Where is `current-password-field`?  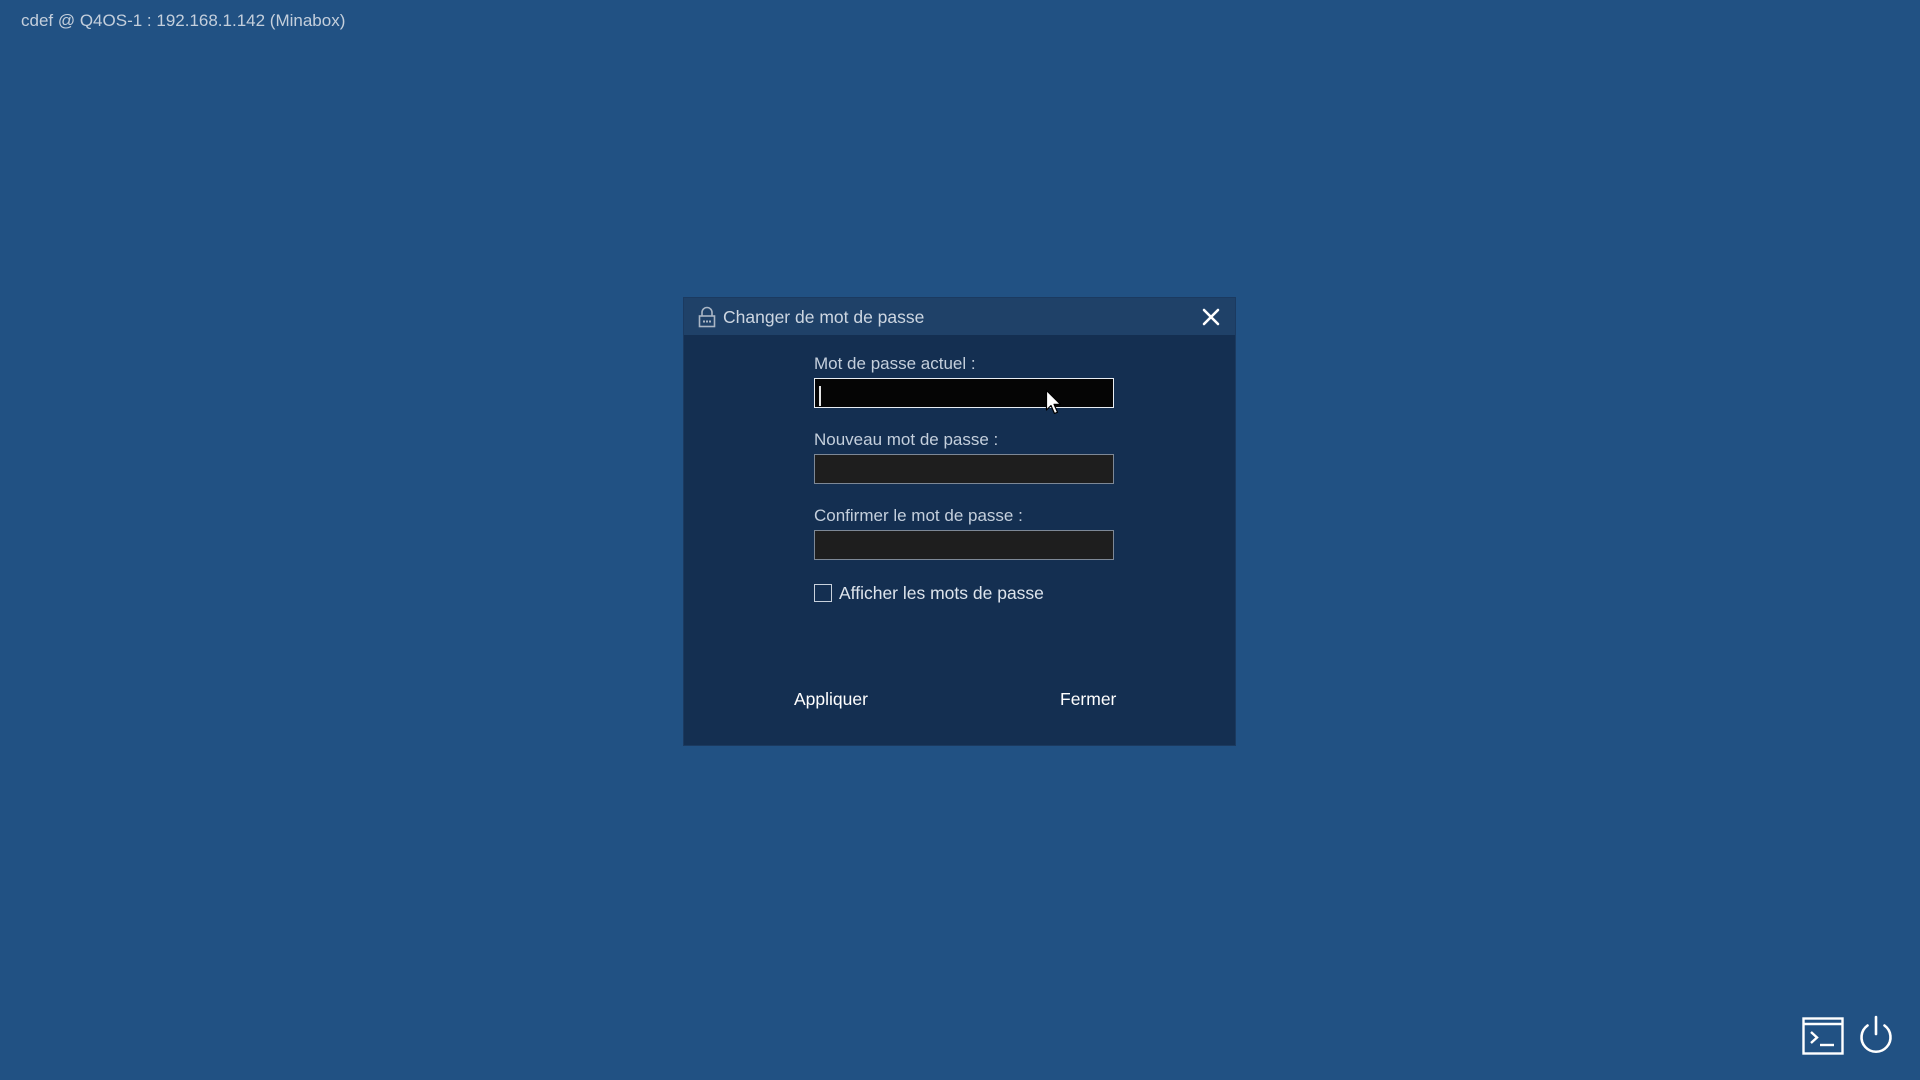 current-password-field is located at coordinates (964, 393).